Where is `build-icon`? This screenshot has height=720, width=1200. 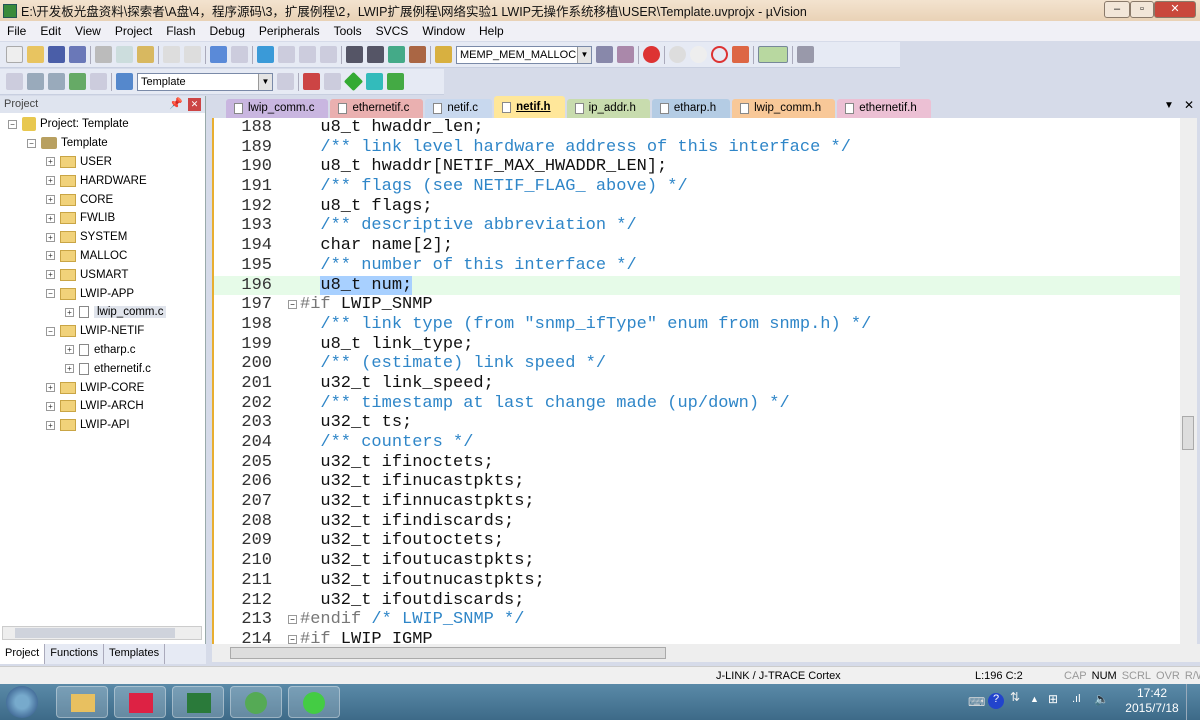 build-icon is located at coordinates (35, 81).